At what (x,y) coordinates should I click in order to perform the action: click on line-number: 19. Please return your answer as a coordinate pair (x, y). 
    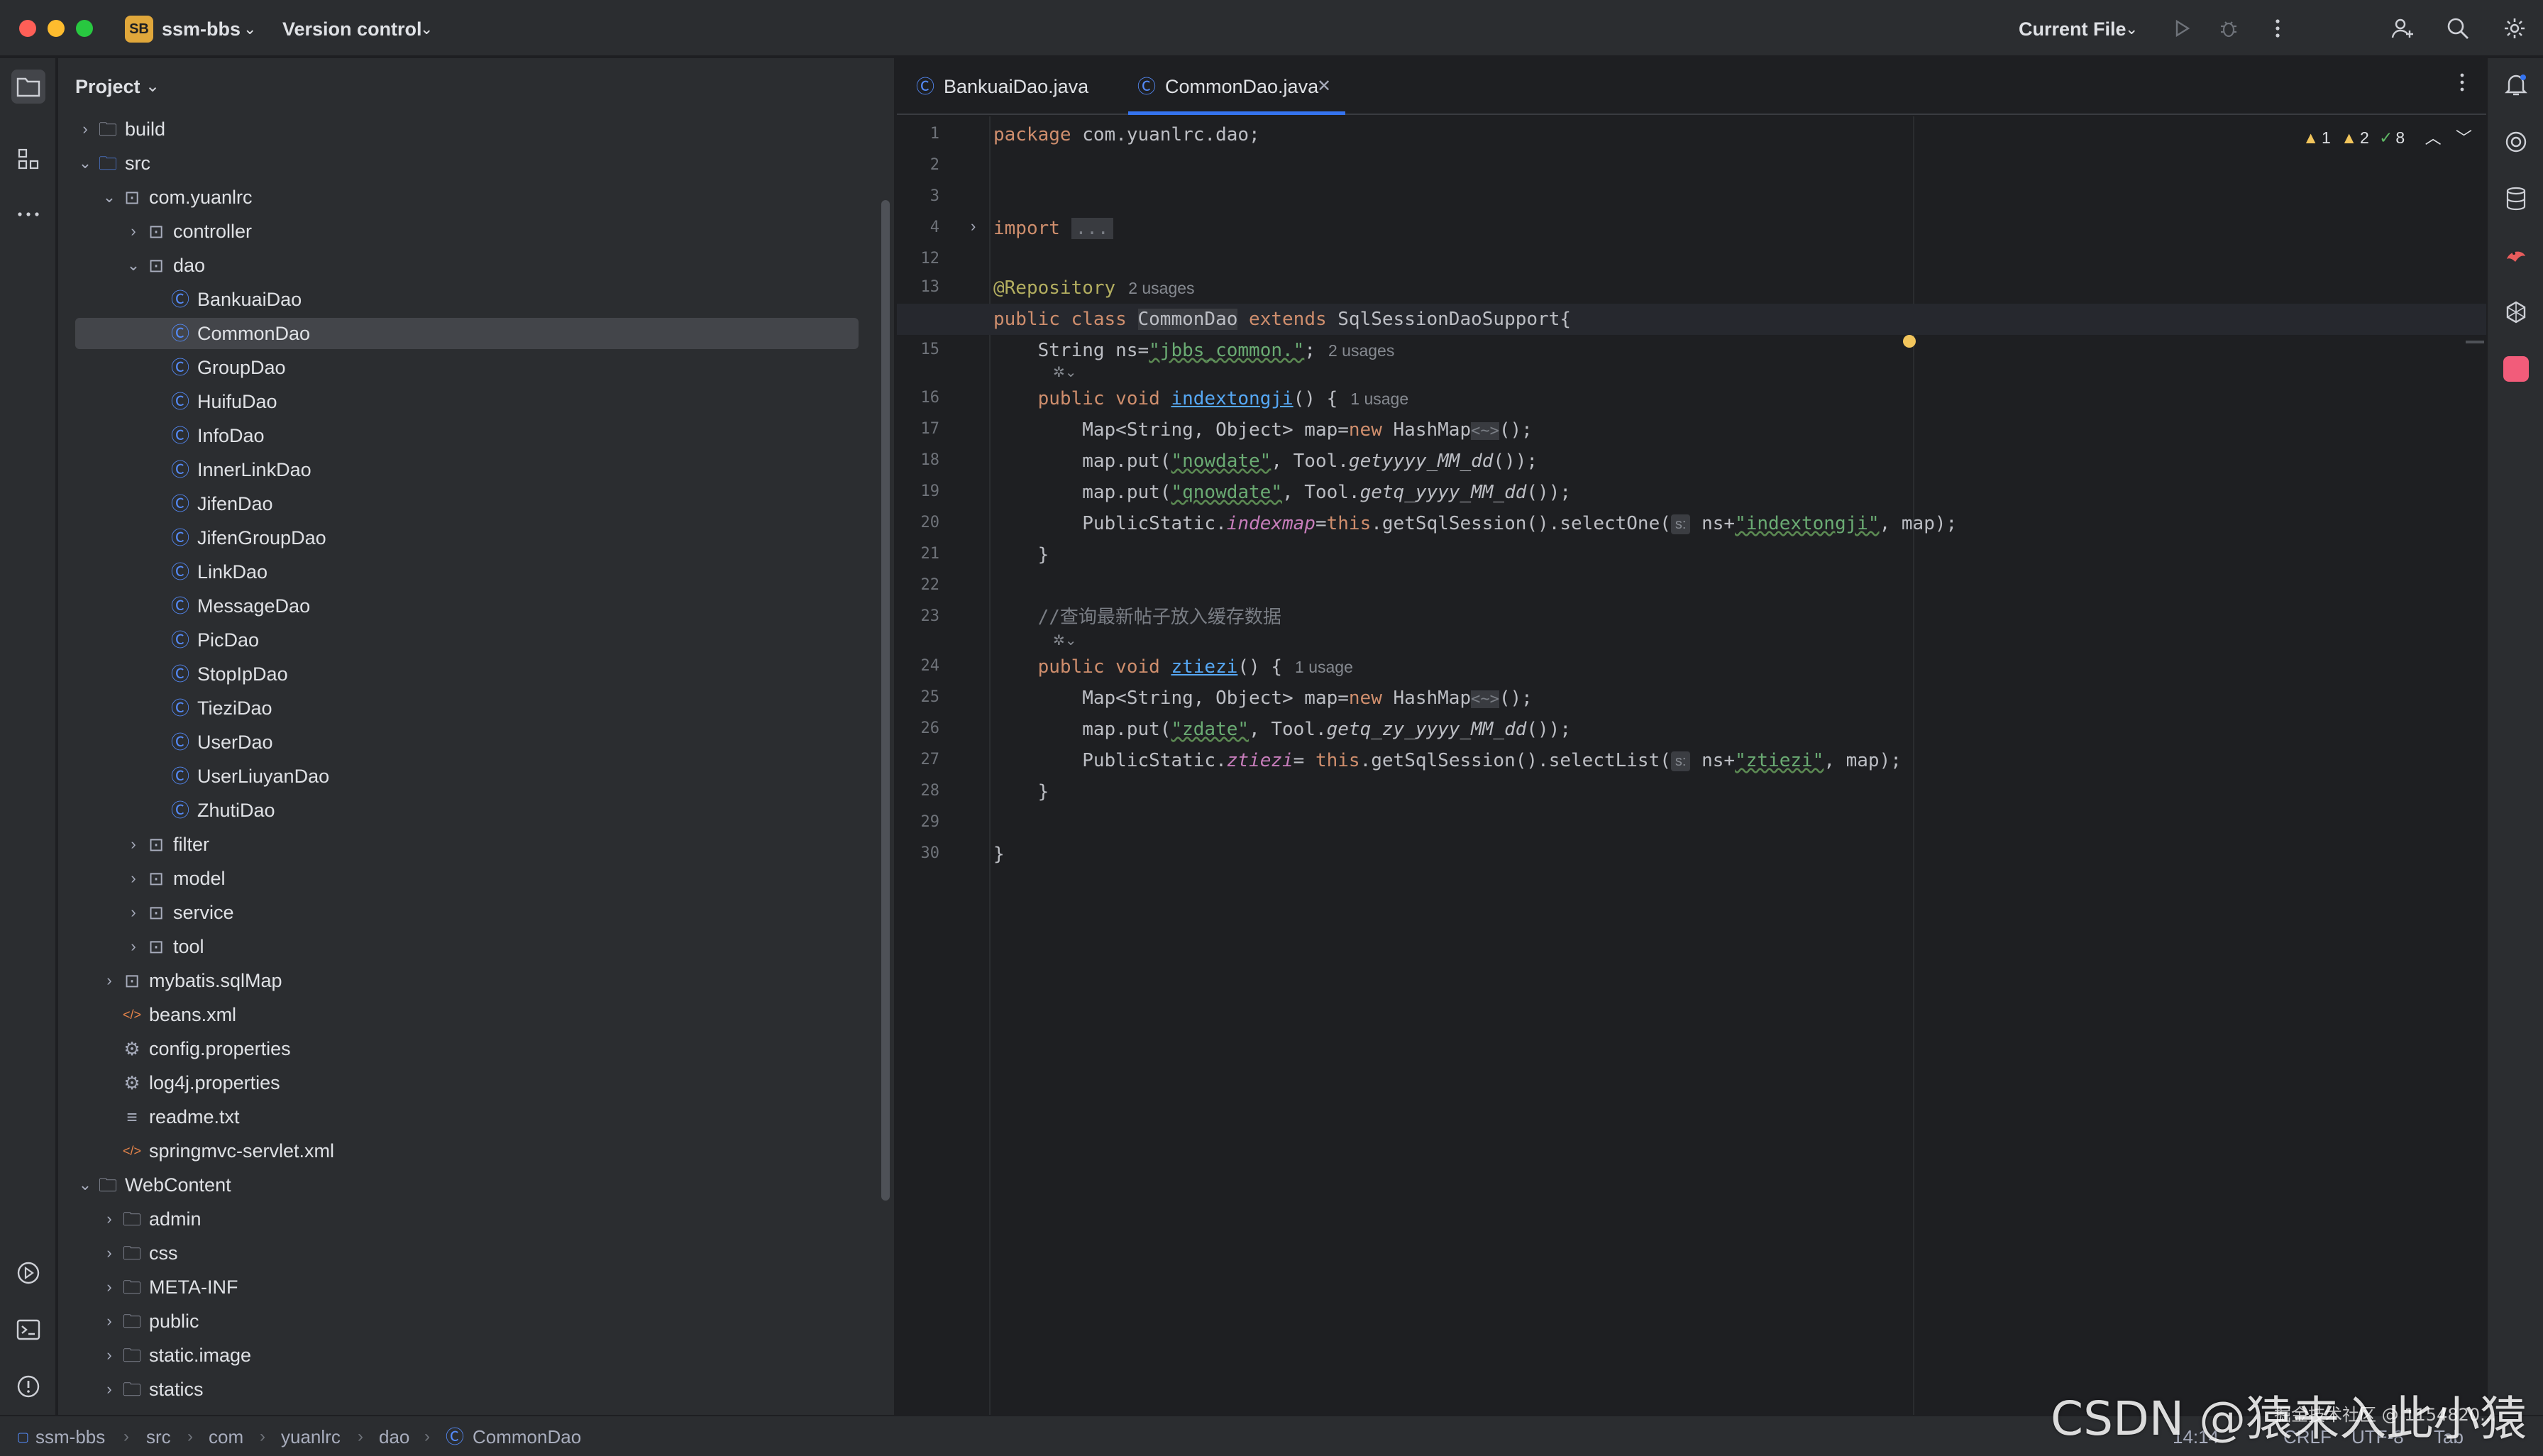
    Looking at the image, I should click on (919, 491).